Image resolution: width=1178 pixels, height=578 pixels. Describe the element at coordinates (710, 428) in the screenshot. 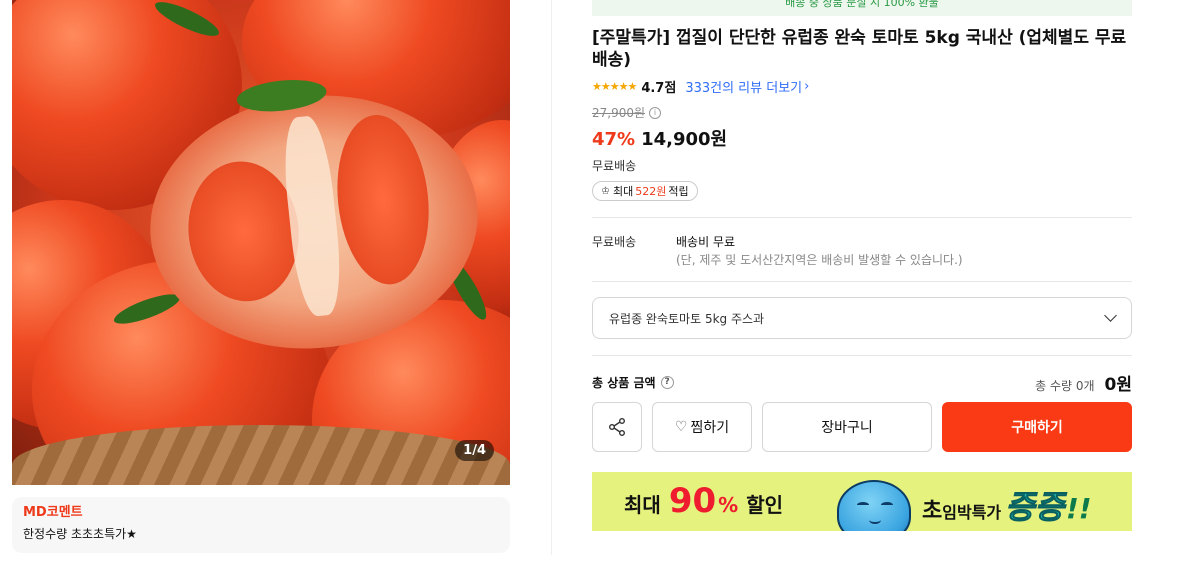

I see `wishlist-label: 찜하기` at that location.